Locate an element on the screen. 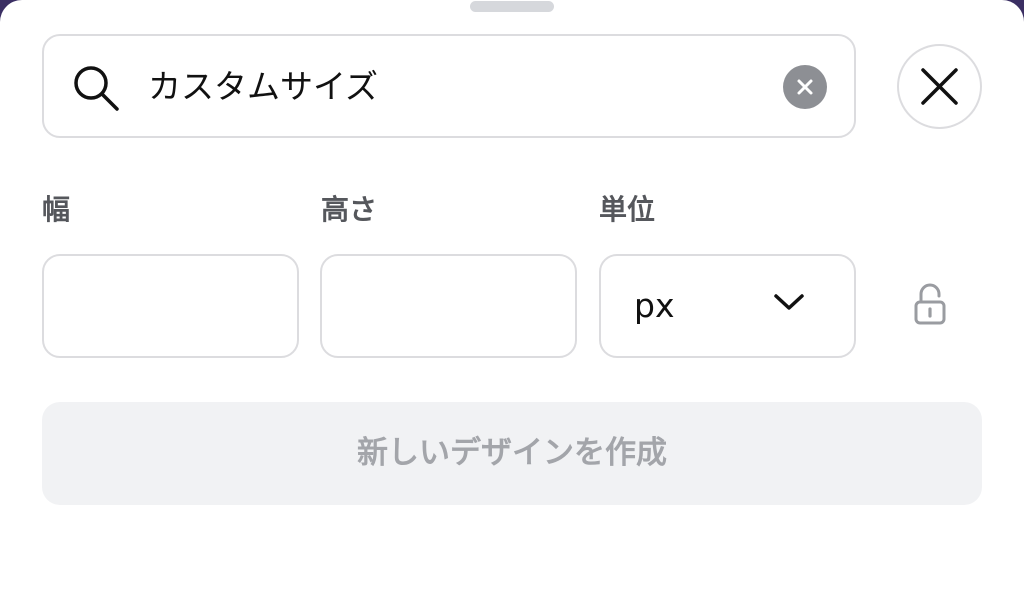  clear-search-button is located at coordinates (805, 87).